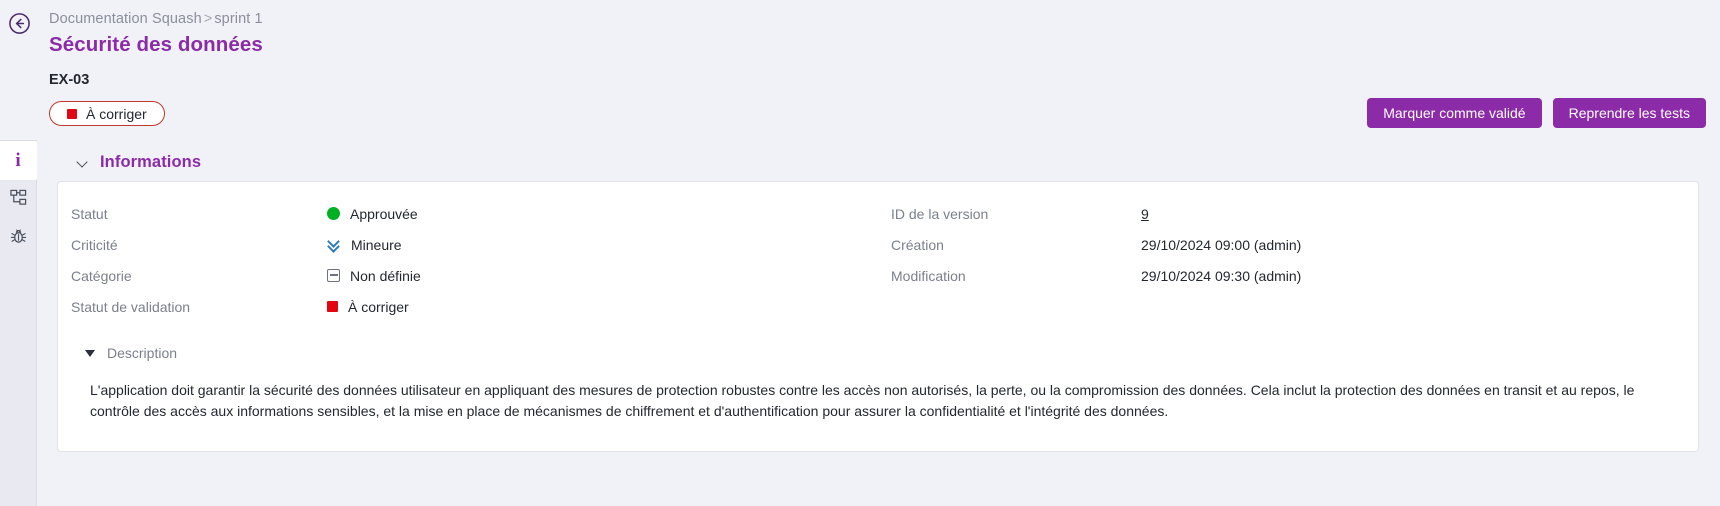  I want to click on requirement-reference: EX-03, so click(69, 80).